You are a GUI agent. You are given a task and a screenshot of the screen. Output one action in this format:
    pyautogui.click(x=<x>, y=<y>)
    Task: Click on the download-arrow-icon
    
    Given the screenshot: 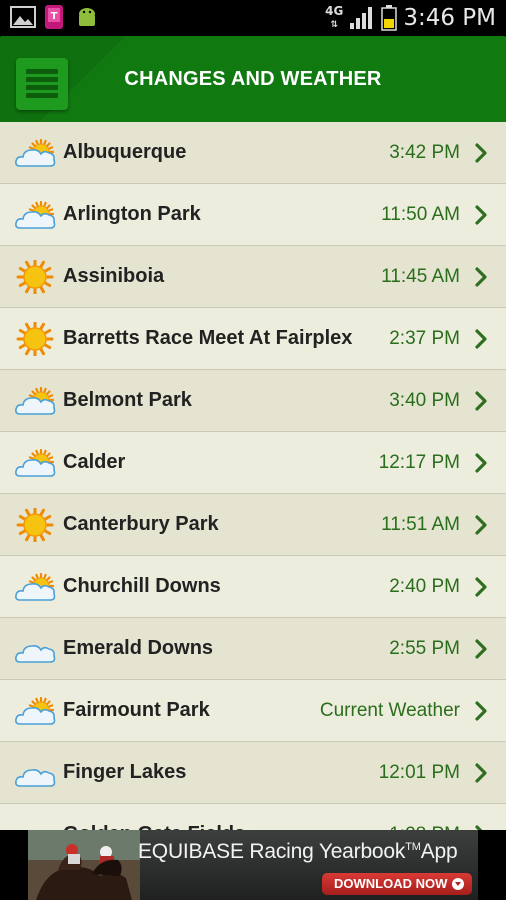 What is the action you would take?
    pyautogui.click(x=458, y=884)
    